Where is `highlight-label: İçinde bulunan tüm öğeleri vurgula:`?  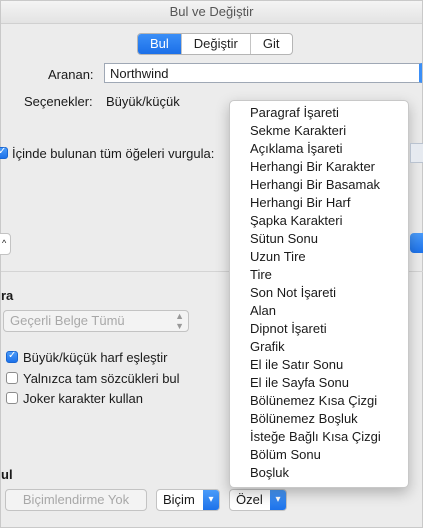 highlight-label: İçinde bulunan tüm öğeleri vurgula: is located at coordinates (113, 153).